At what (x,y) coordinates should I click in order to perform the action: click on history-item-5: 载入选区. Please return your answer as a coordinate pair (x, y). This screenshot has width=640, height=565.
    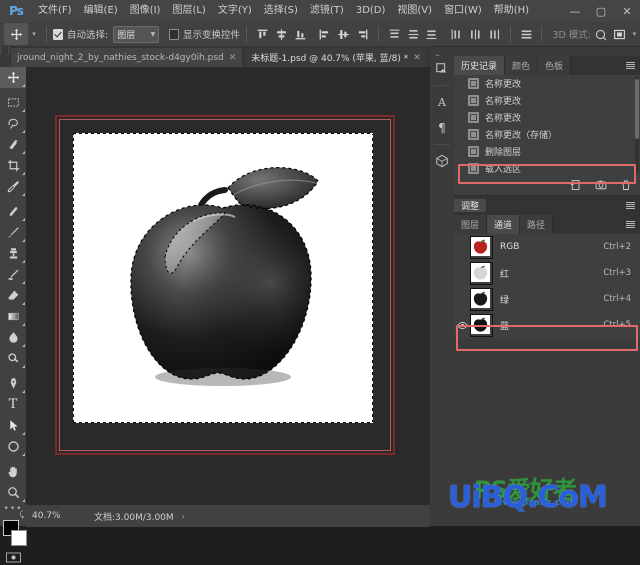
    Looking at the image, I should click on (547, 168).